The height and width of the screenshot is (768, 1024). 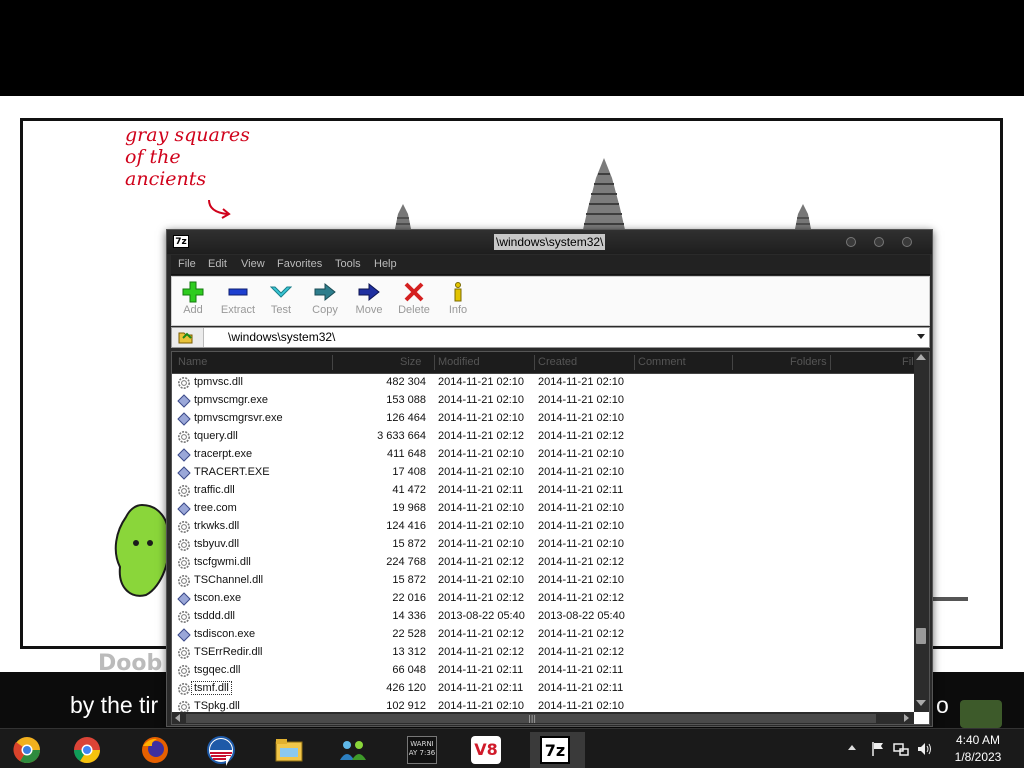 What do you see at coordinates (879, 242) in the screenshot?
I see `maximize-button` at bounding box center [879, 242].